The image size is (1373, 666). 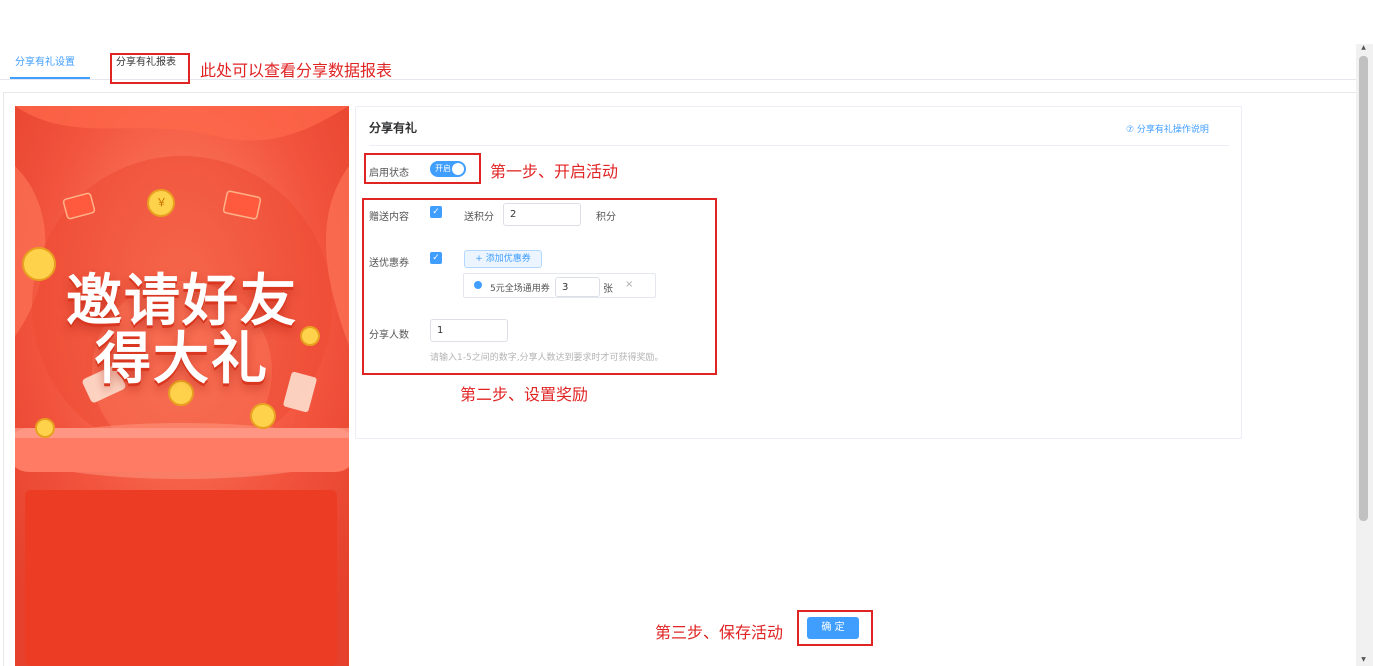 What do you see at coordinates (542, 214) in the screenshot?
I see `points-input` at bounding box center [542, 214].